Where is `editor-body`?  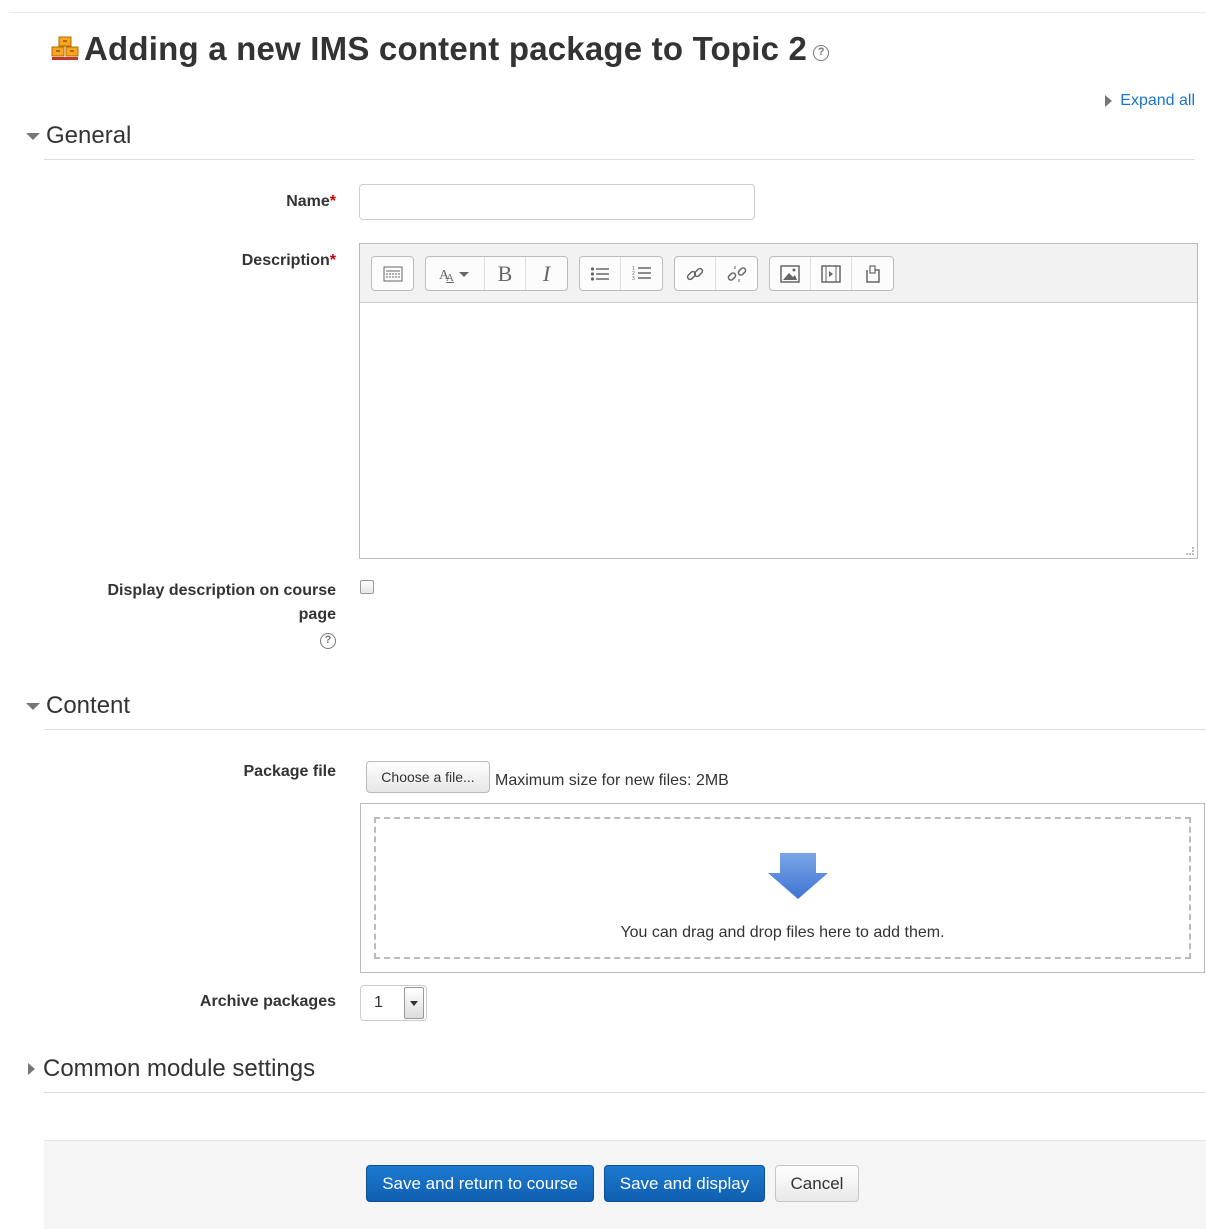
editor-body is located at coordinates (778, 430).